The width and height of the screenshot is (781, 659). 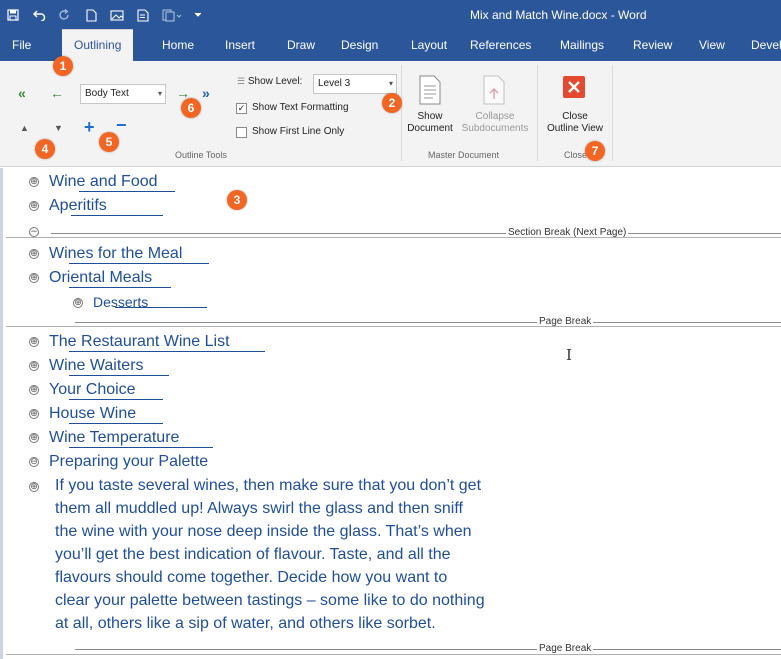 I want to click on title-bar: Mix and Match Wine.docx - Word, so click(x=390, y=15).